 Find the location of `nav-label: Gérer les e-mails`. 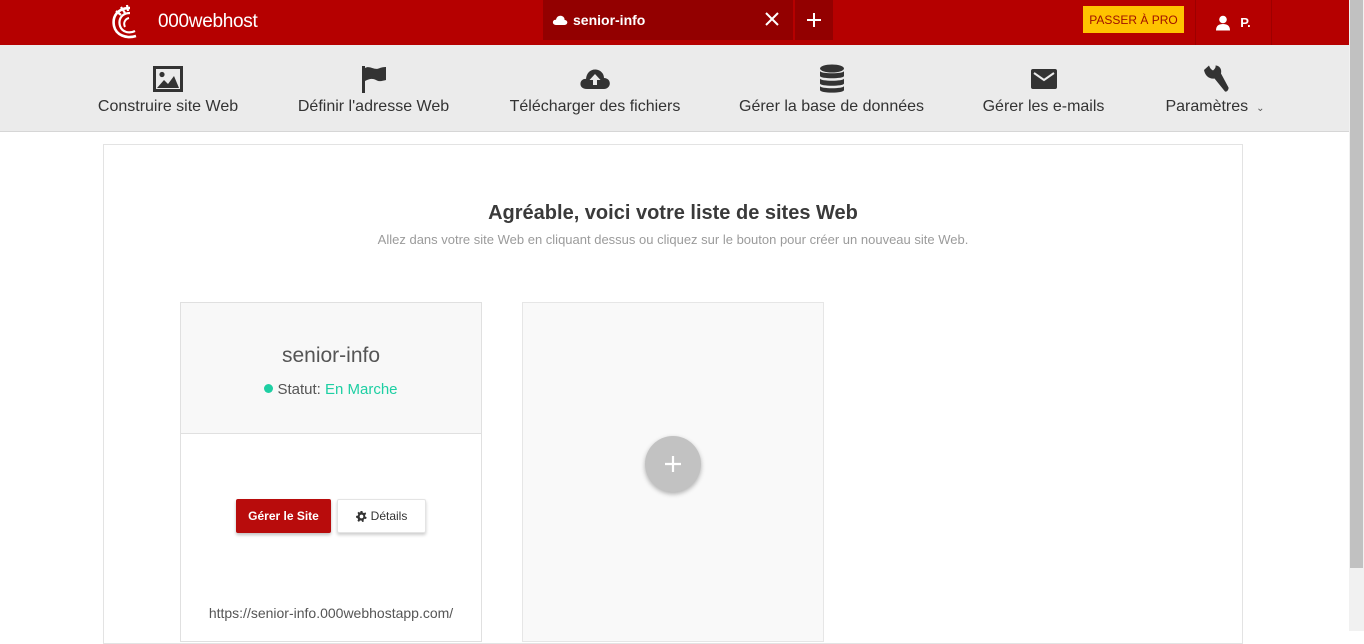

nav-label: Gérer les e-mails is located at coordinates (1043, 106).